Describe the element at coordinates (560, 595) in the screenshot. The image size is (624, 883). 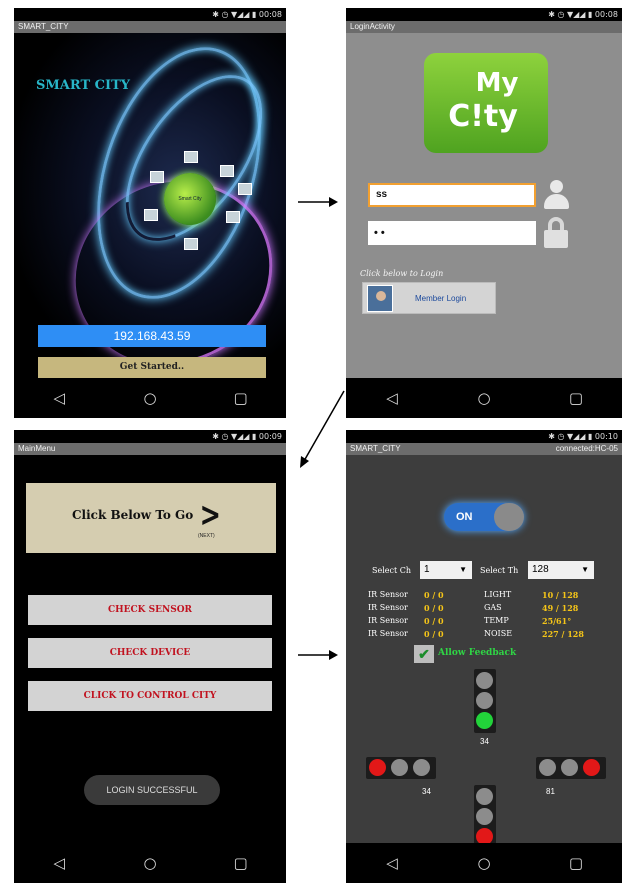
I see `metric-value: 10 / 128` at that location.